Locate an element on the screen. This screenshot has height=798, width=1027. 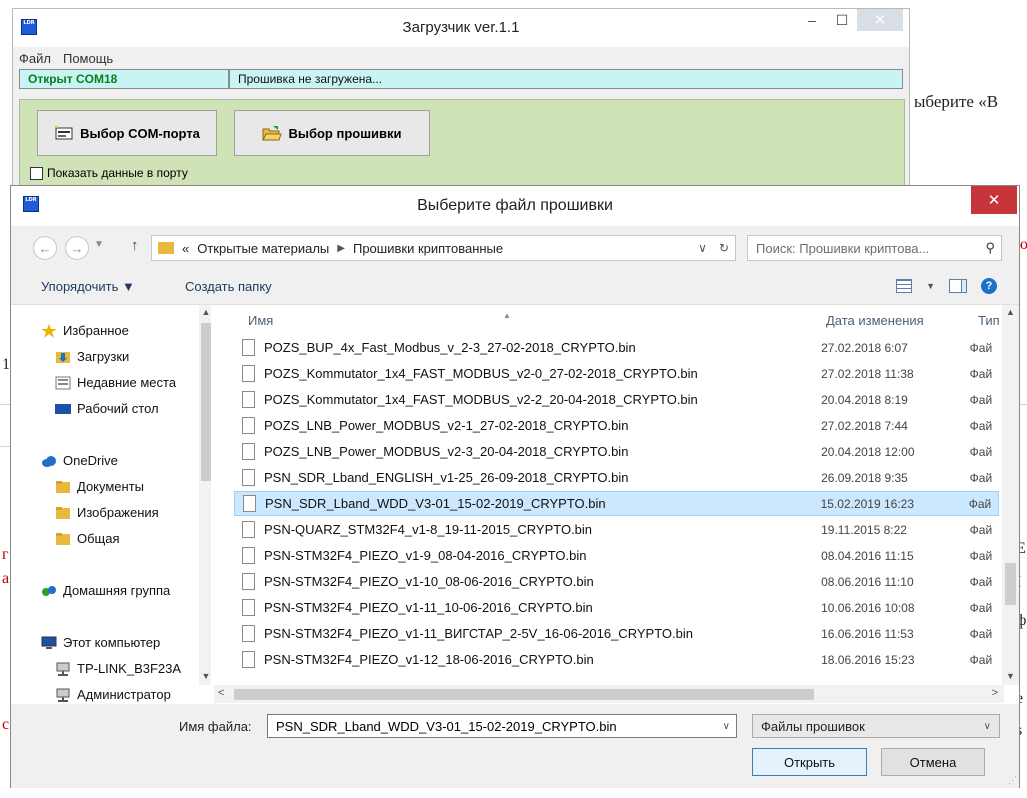
window-title: Загрузчик ver.1.1 is located at coordinates (461, 27).